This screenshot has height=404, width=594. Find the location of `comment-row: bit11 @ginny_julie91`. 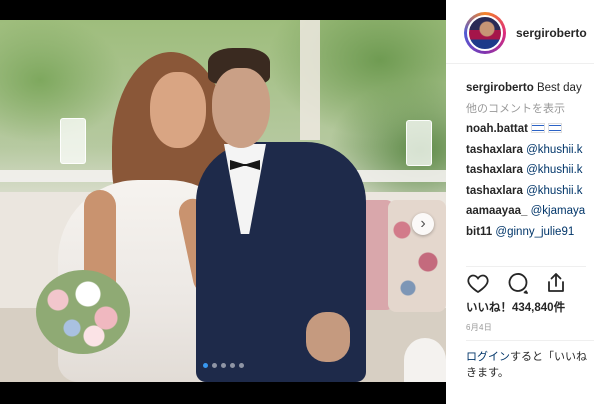

comment-row: bit11 @ginny_julie91 is located at coordinates (530, 232).